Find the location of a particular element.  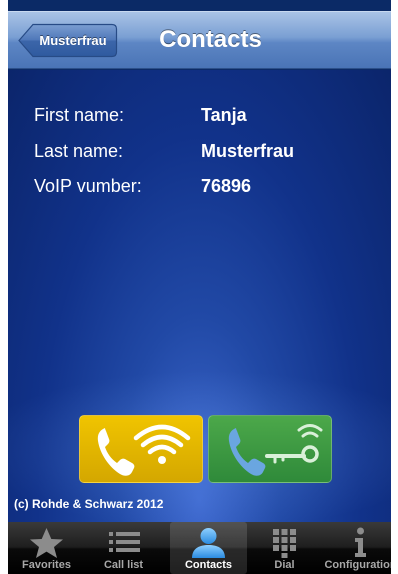

info-icon is located at coordinates (360, 542).